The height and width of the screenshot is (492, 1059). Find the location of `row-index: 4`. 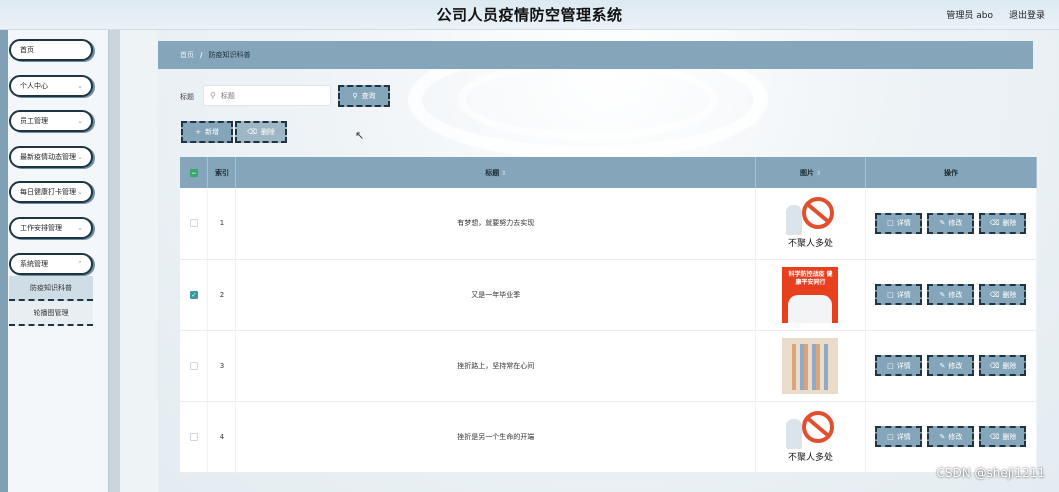

row-index: 4 is located at coordinates (222, 437).